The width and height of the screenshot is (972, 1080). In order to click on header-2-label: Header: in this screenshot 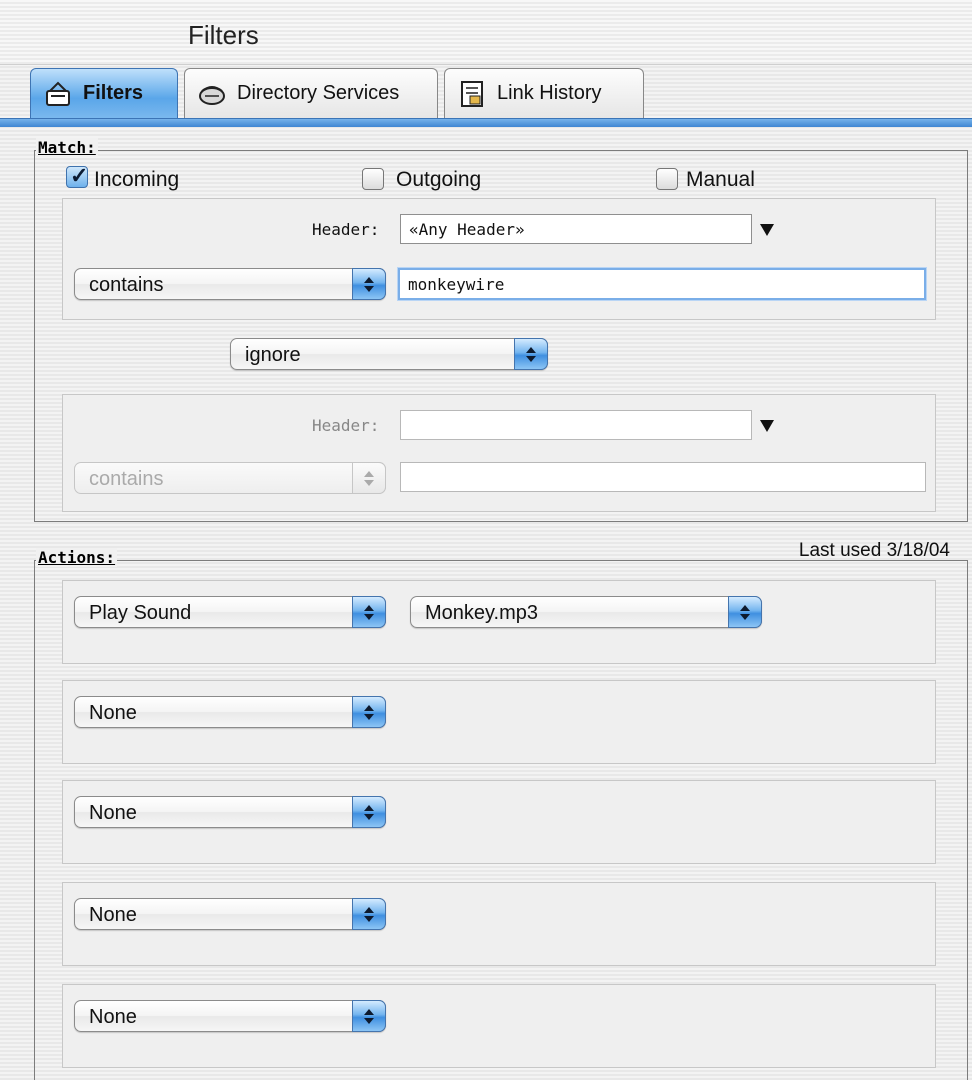, I will do `click(346, 425)`.